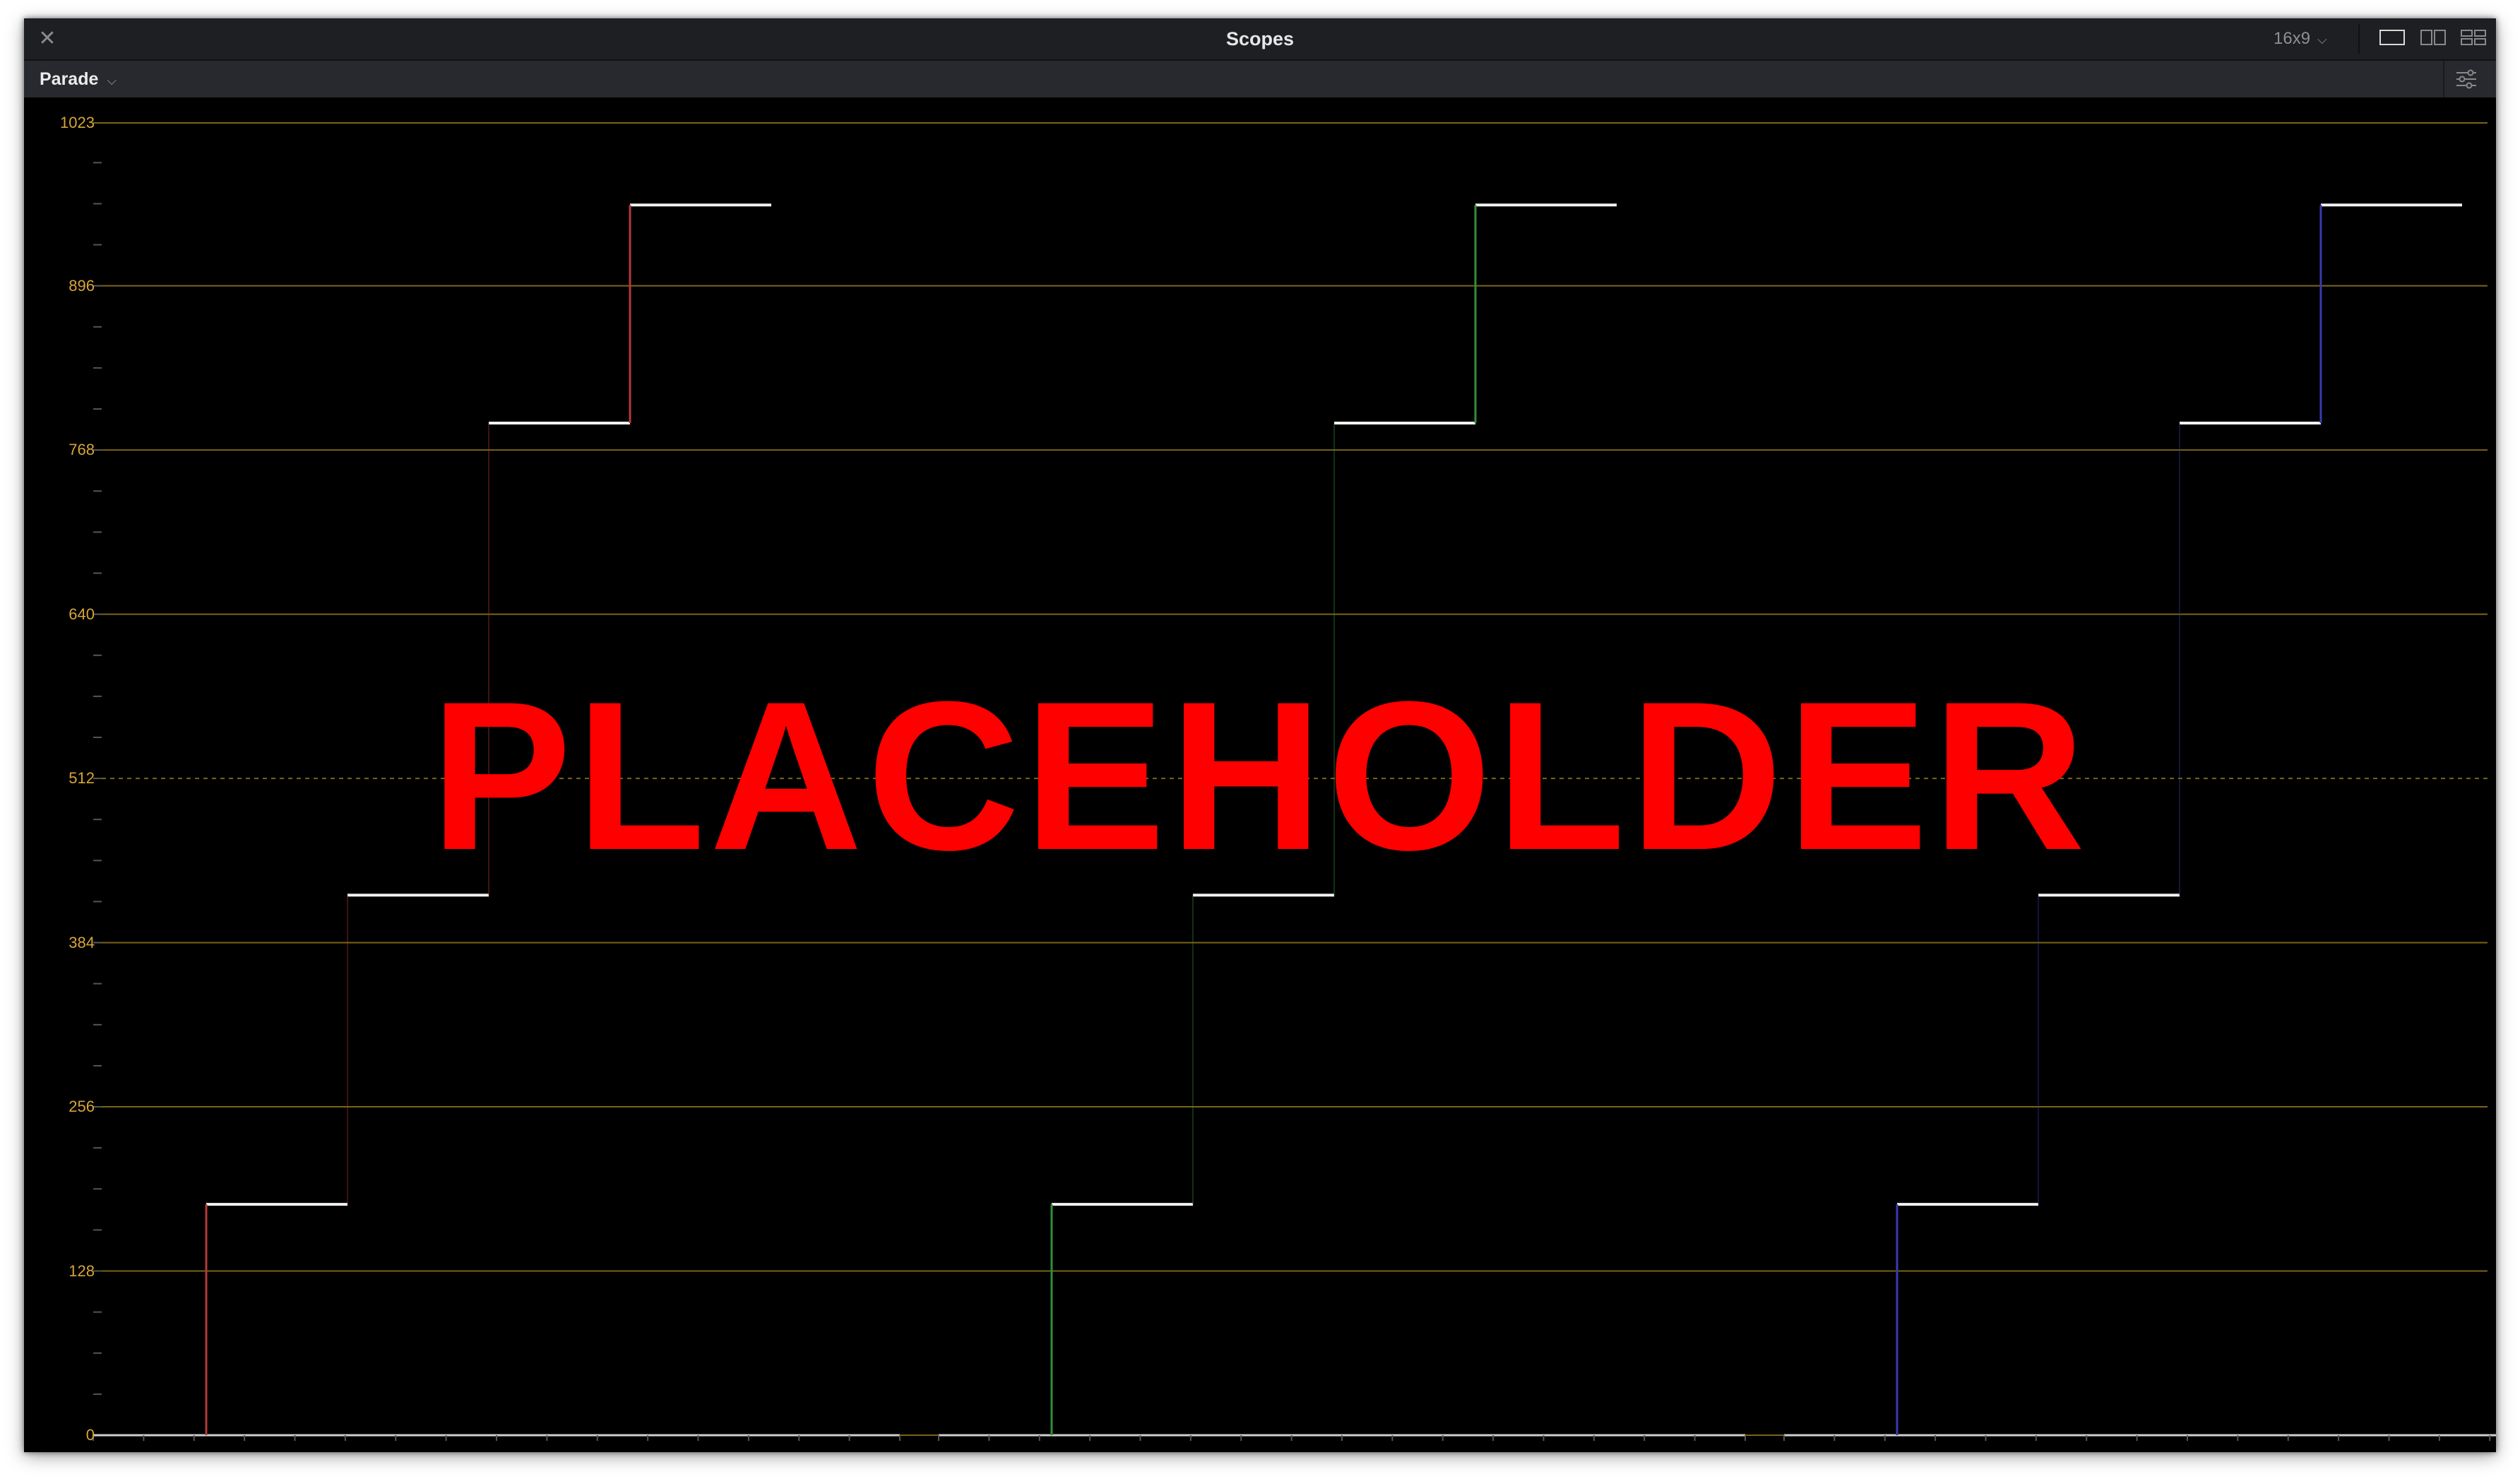 The height and width of the screenshot is (1479, 2520). What do you see at coordinates (90, 1435) in the screenshot?
I see `axis-label-0: 0` at bounding box center [90, 1435].